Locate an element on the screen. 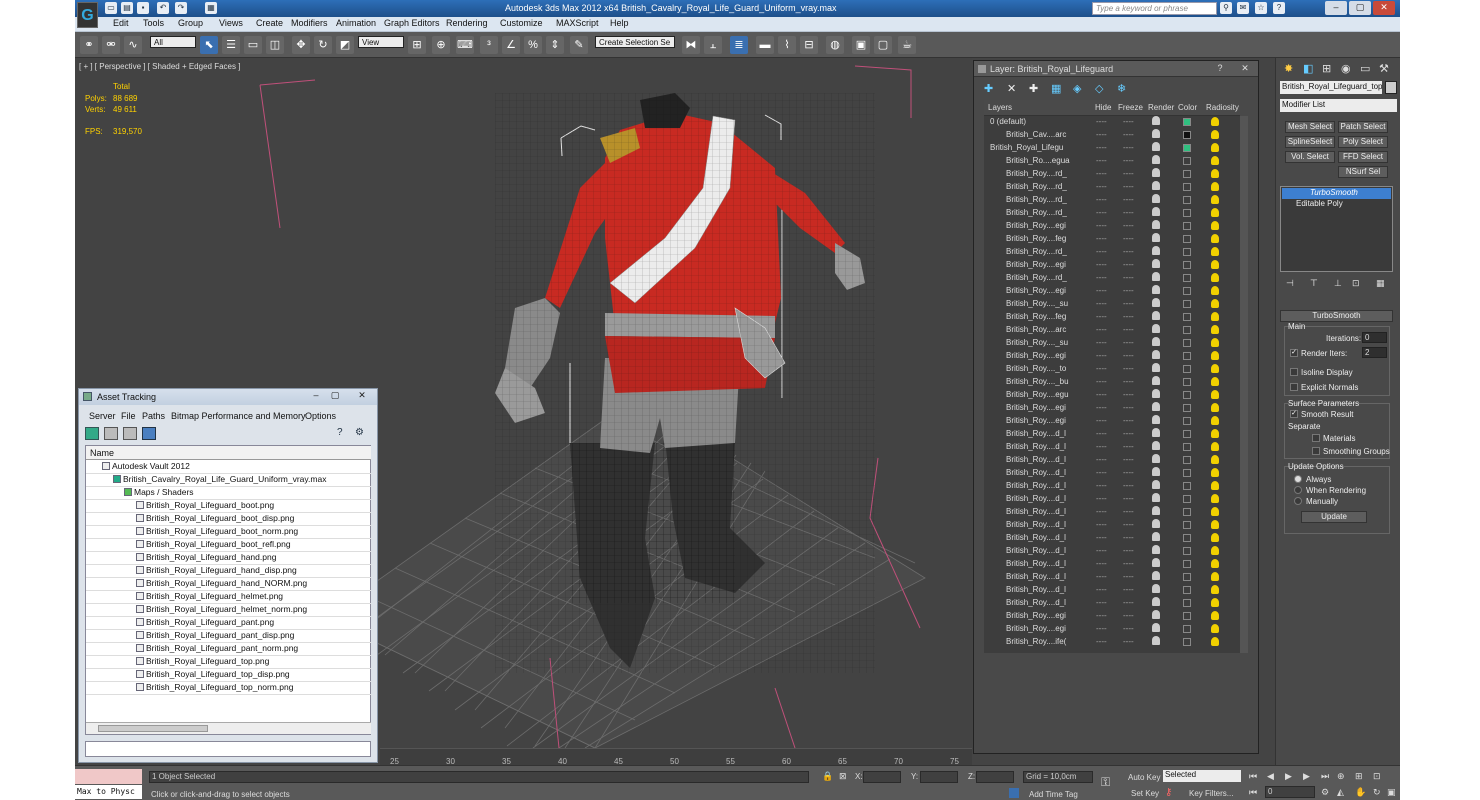  play-icon: ▶ is located at coordinates (1291, 777).